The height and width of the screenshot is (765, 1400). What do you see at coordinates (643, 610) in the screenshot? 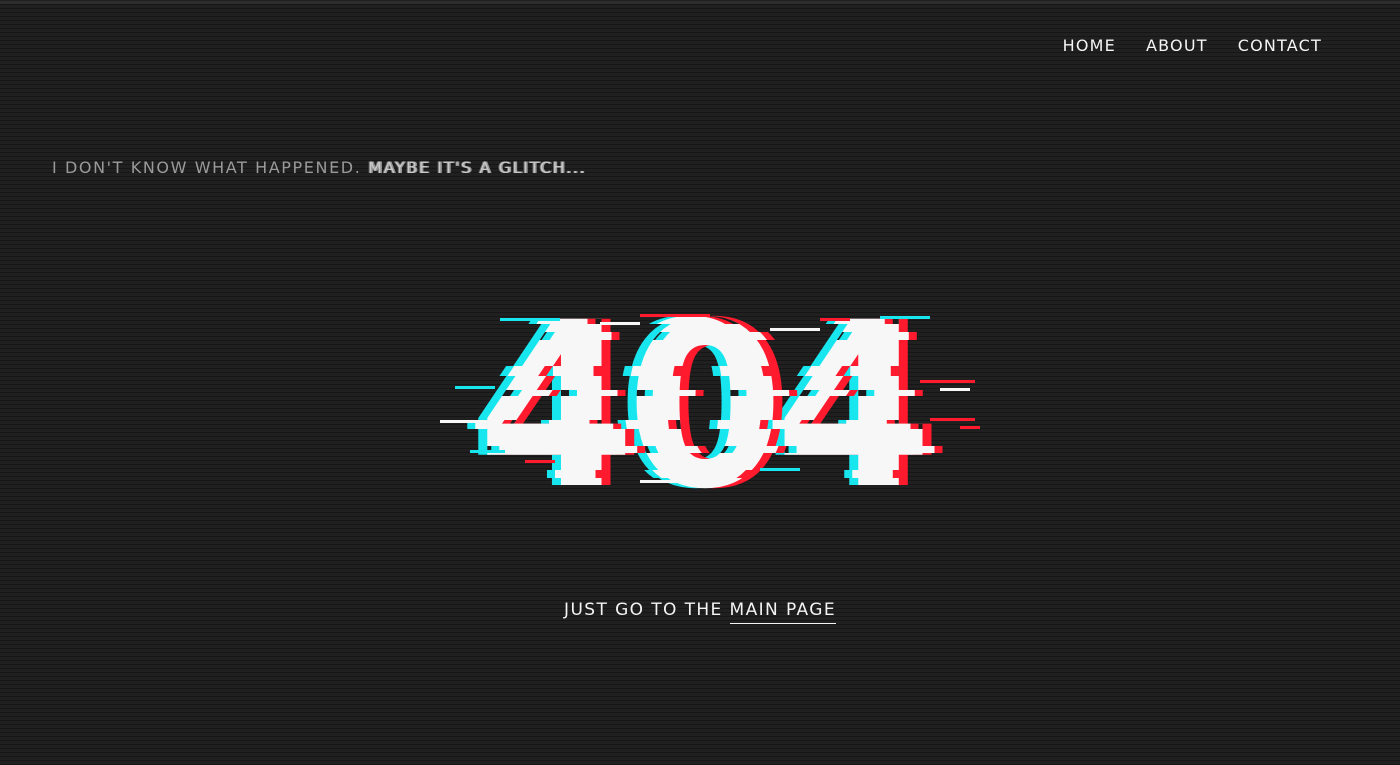
I see `cta-prefix: JUST GO TO THE` at bounding box center [643, 610].